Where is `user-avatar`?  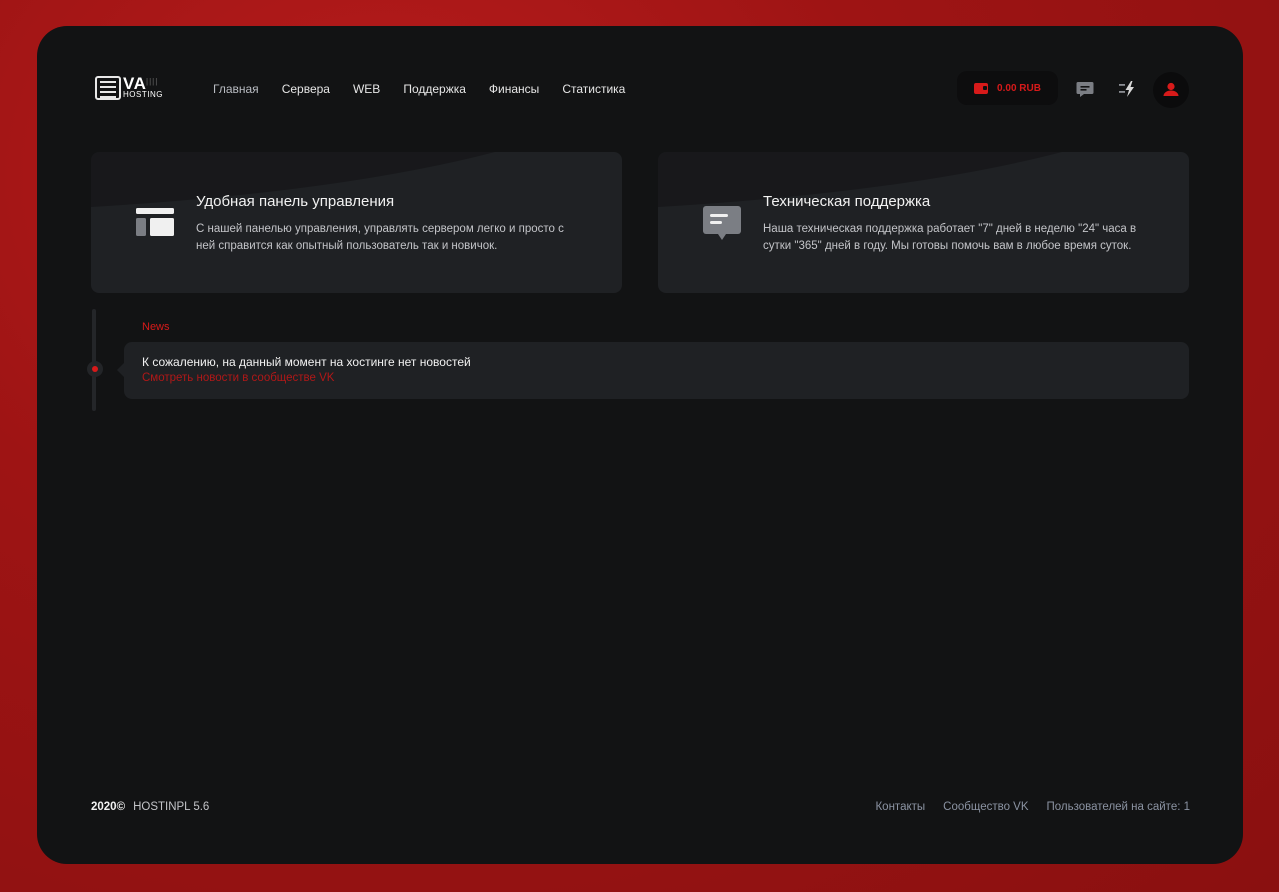
user-avatar is located at coordinates (1171, 90).